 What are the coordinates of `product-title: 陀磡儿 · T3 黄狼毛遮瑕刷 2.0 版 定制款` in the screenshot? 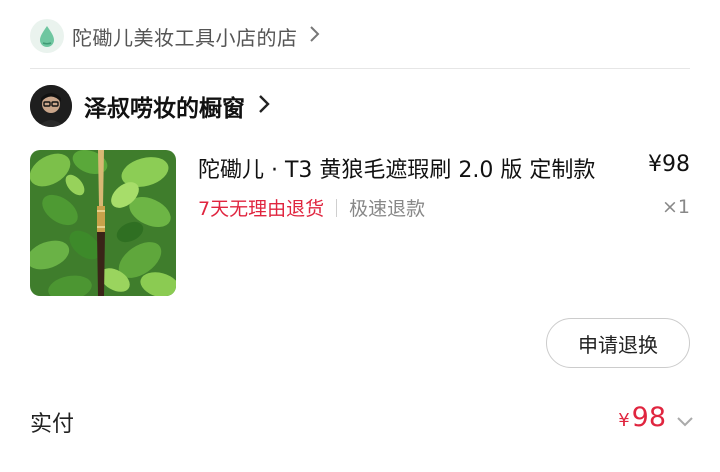 It's located at (414, 168).